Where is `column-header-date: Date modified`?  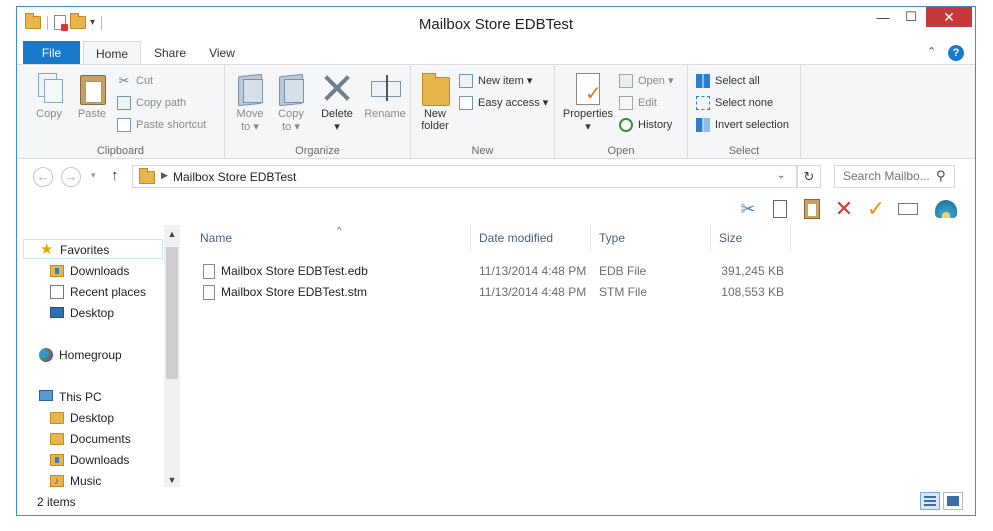
column-header-date: Date modified is located at coordinates (531, 238).